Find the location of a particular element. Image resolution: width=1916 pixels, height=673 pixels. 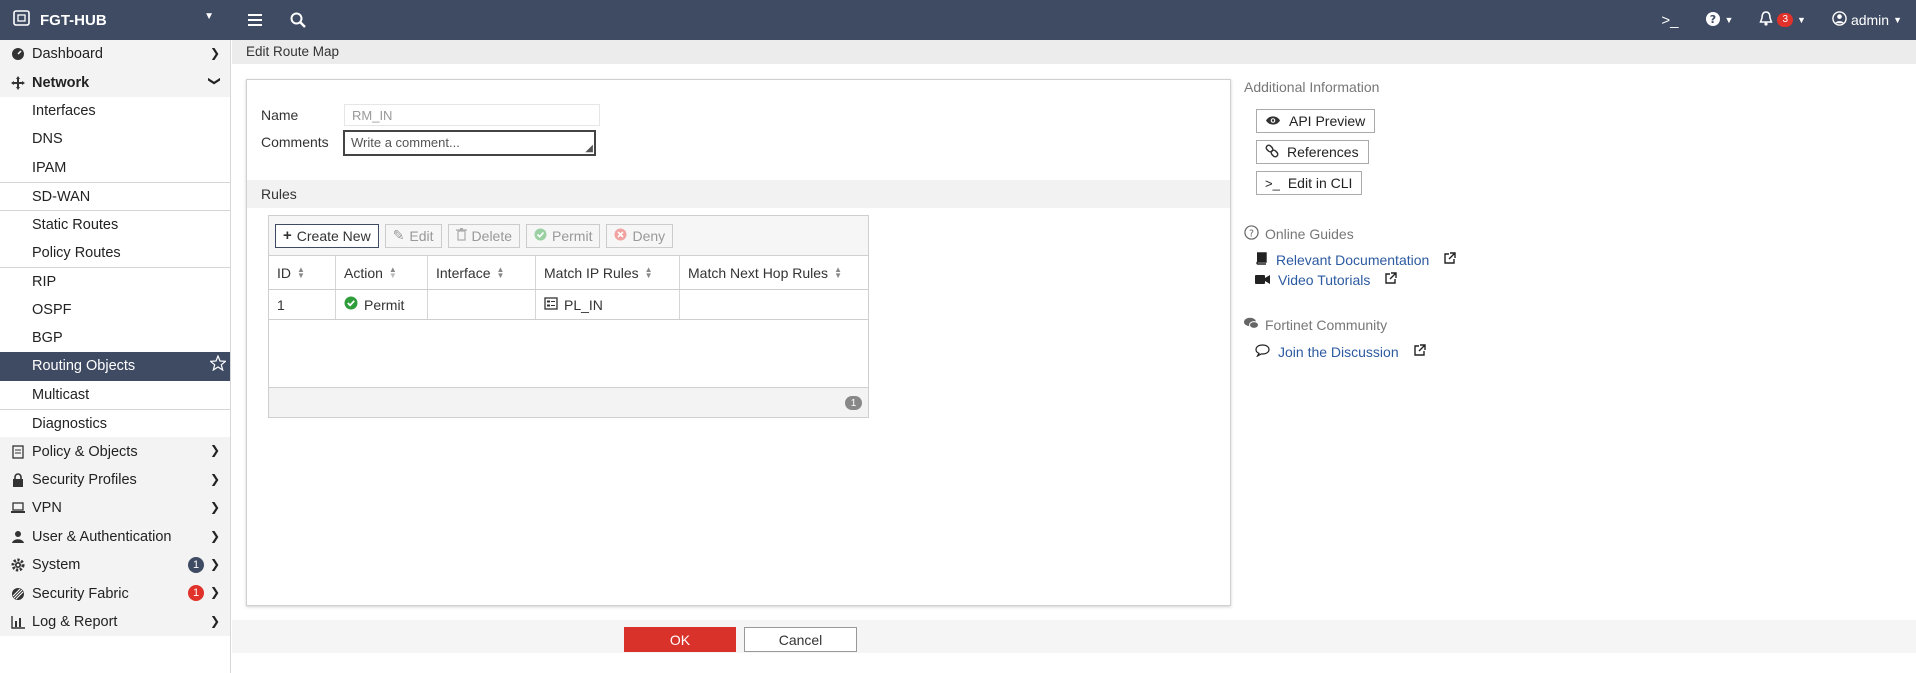

comments-field: Write a comment... ◢ is located at coordinates (469, 143).